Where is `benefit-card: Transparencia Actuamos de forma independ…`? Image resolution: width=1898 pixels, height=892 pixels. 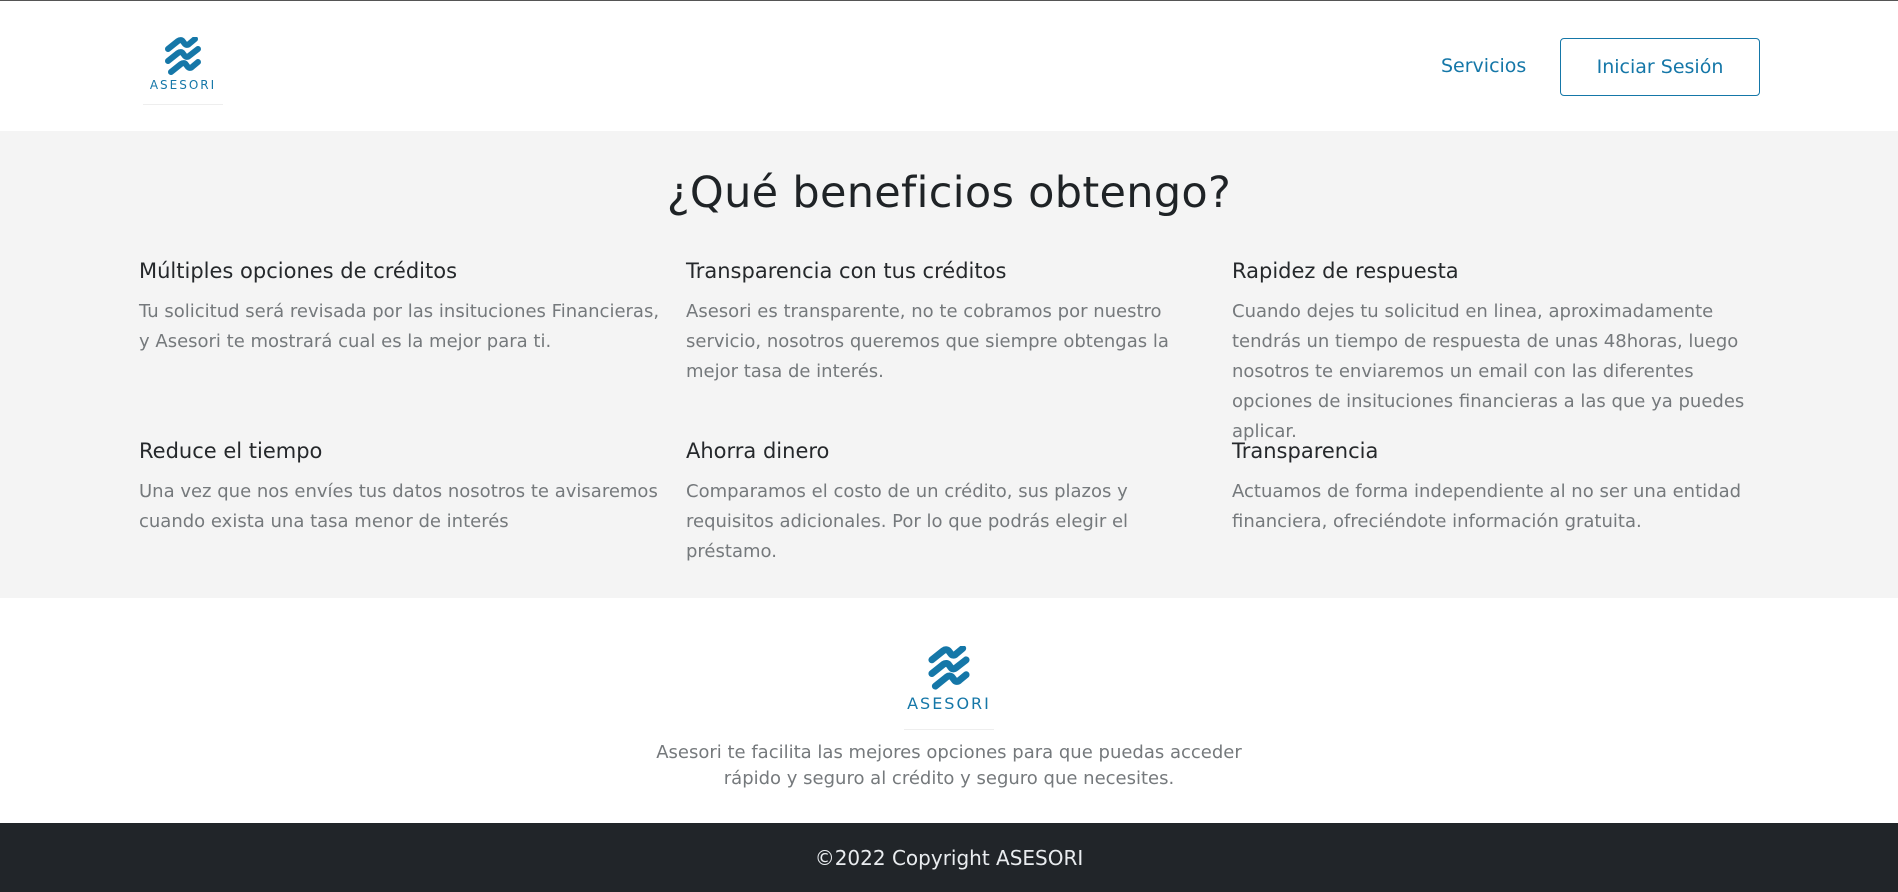 benefit-card: Transparencia Actuamos de forma independ… is located at coordinates (1497, 488).